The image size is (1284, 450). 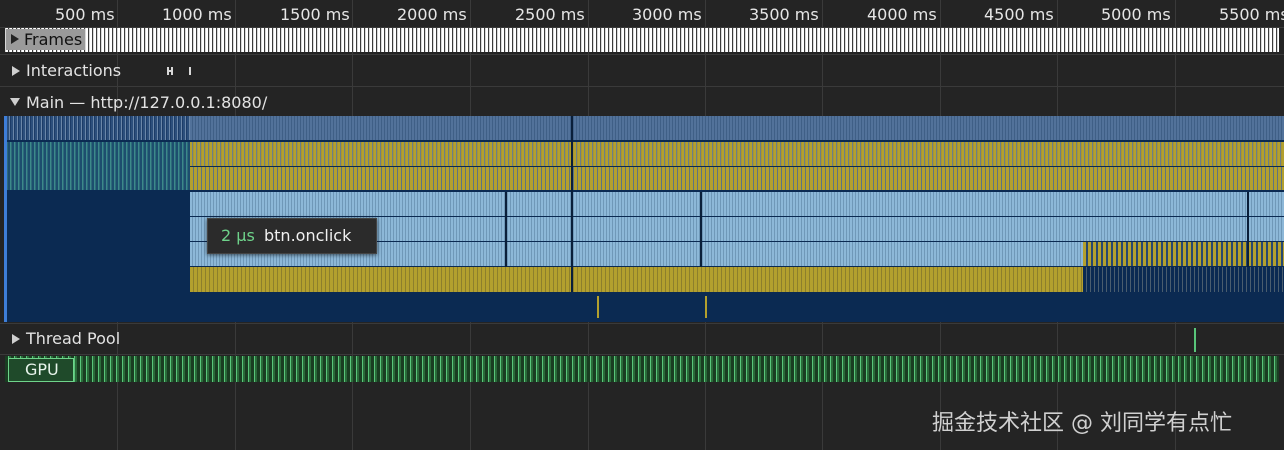 I want to click on ruler-tick-label: 1500 ms, so click(x=315, y=14).